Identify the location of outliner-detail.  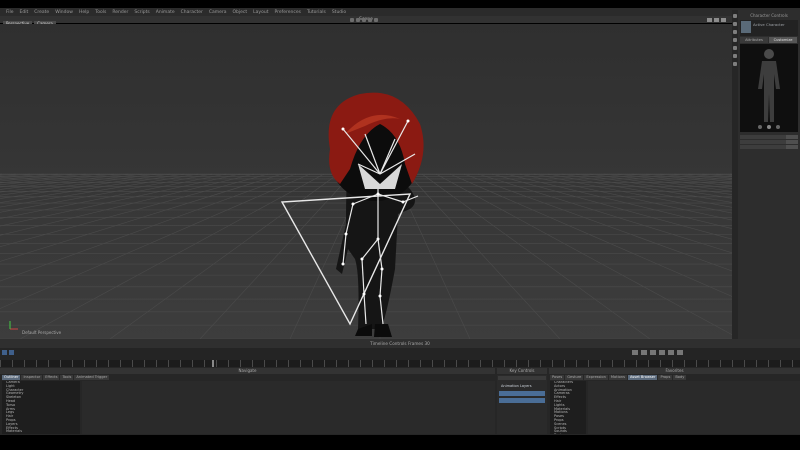
(288, 407).